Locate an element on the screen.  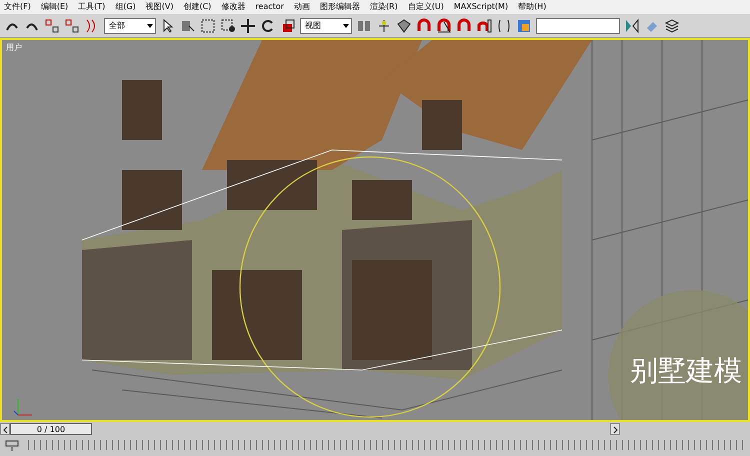
menu-item: 创建(C) is located at coordinates (197, 7).